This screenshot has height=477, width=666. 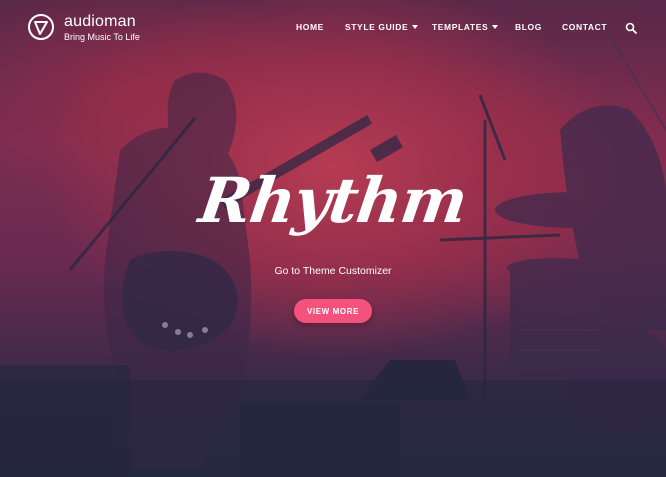 What do you see at coordinates (333, 29) in the screenshot?
I see `main-nav: HOME STYLE GUIDE TEMPLATES BLOG CONTACT` at bounding box center [333, 29].